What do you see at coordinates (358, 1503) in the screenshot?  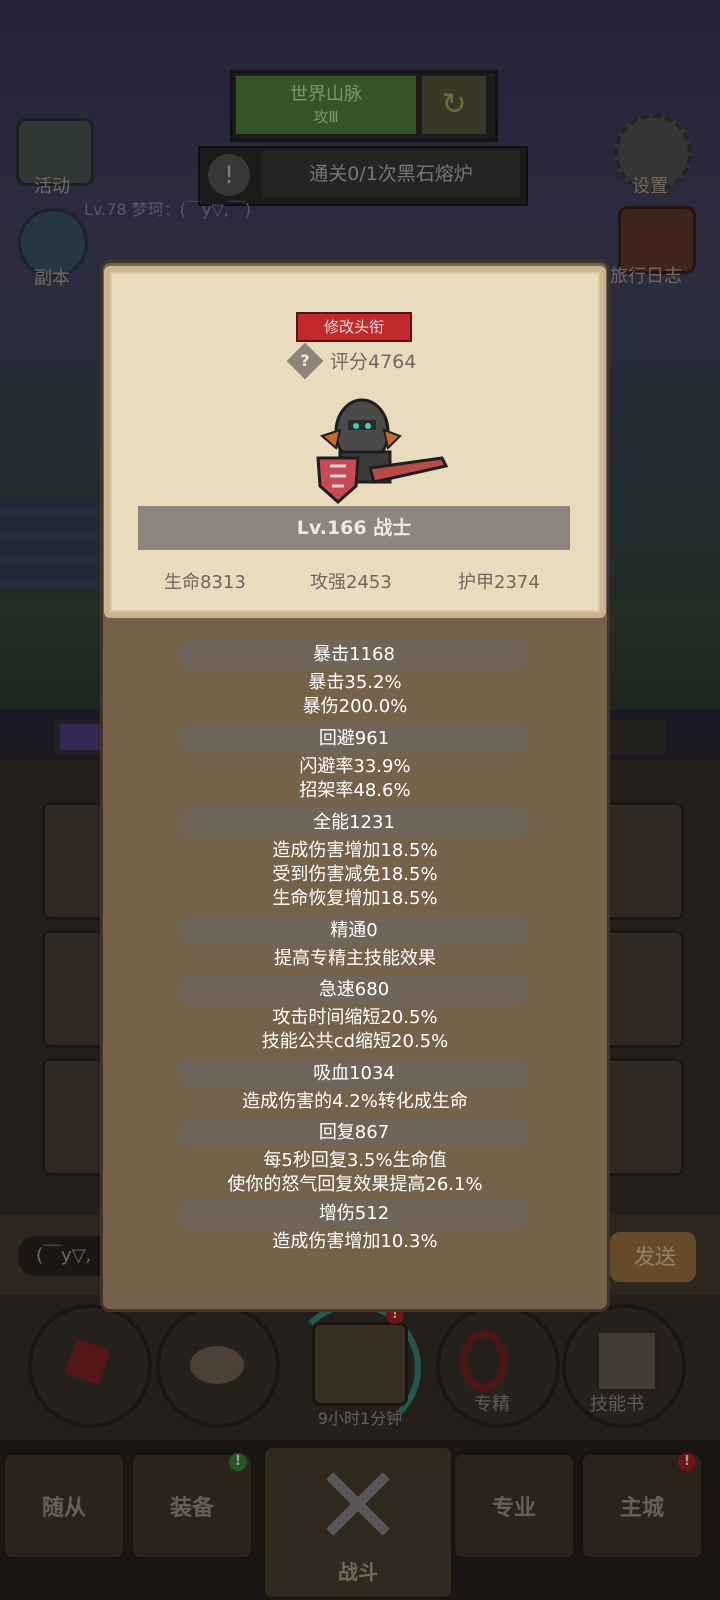 I see `crossed-swords-icon` at bounding box center [358, 1503].